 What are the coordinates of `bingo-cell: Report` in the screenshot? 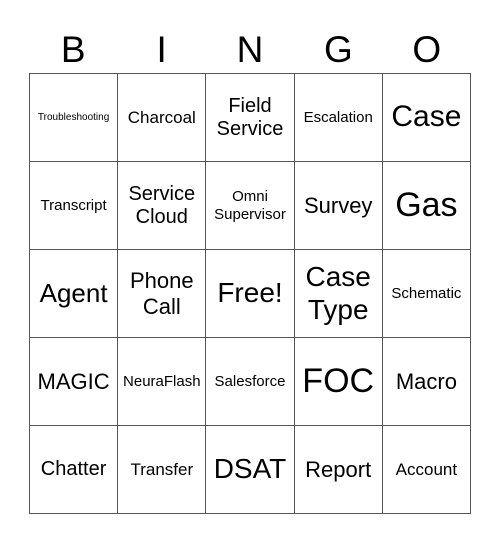 It's located at (338, 470).